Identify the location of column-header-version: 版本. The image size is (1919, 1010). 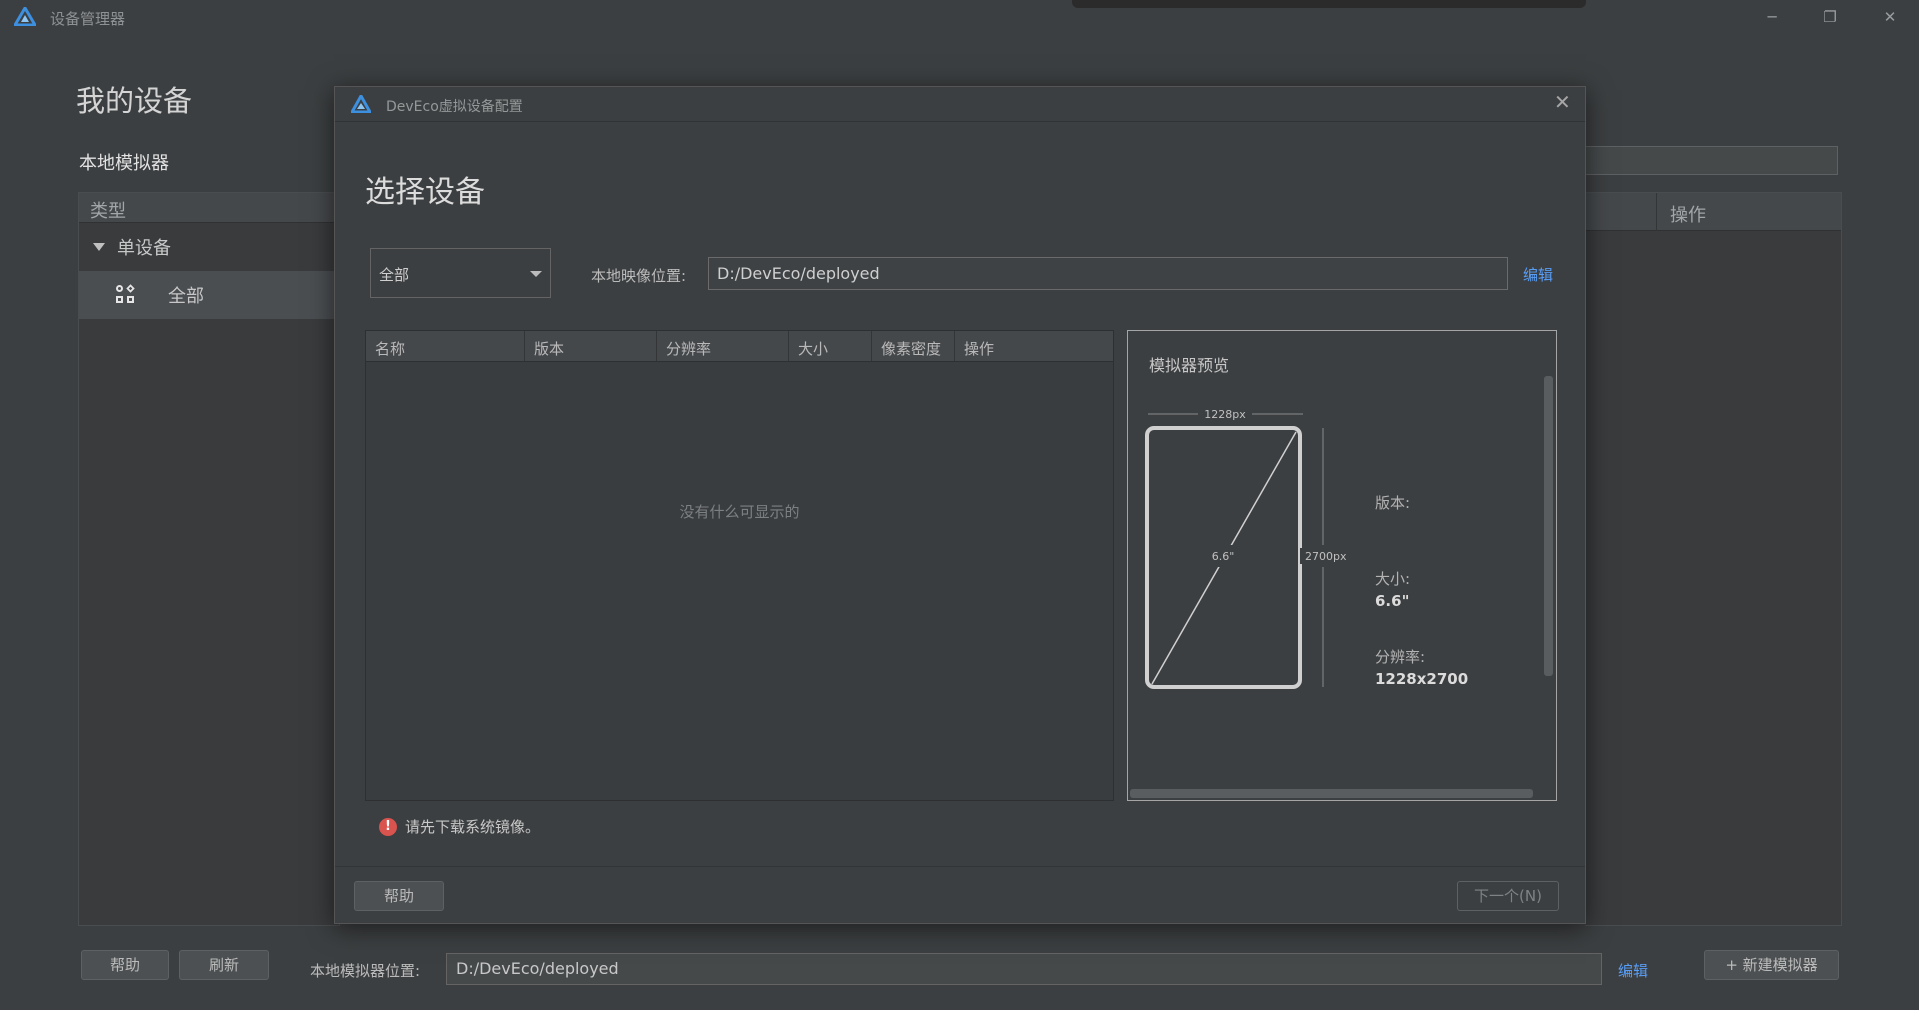
(591, 346).